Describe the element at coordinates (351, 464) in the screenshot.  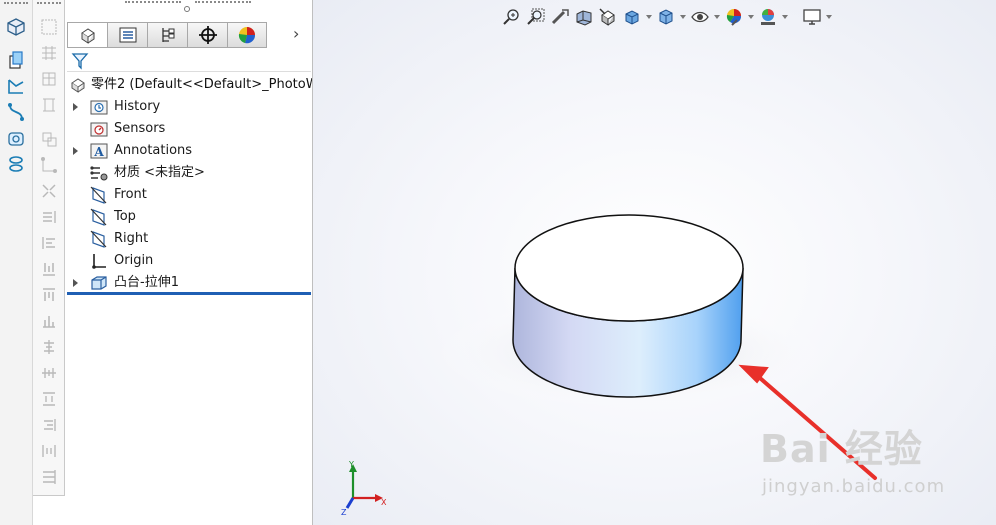
I see `triad-y-label: Y` at that location.